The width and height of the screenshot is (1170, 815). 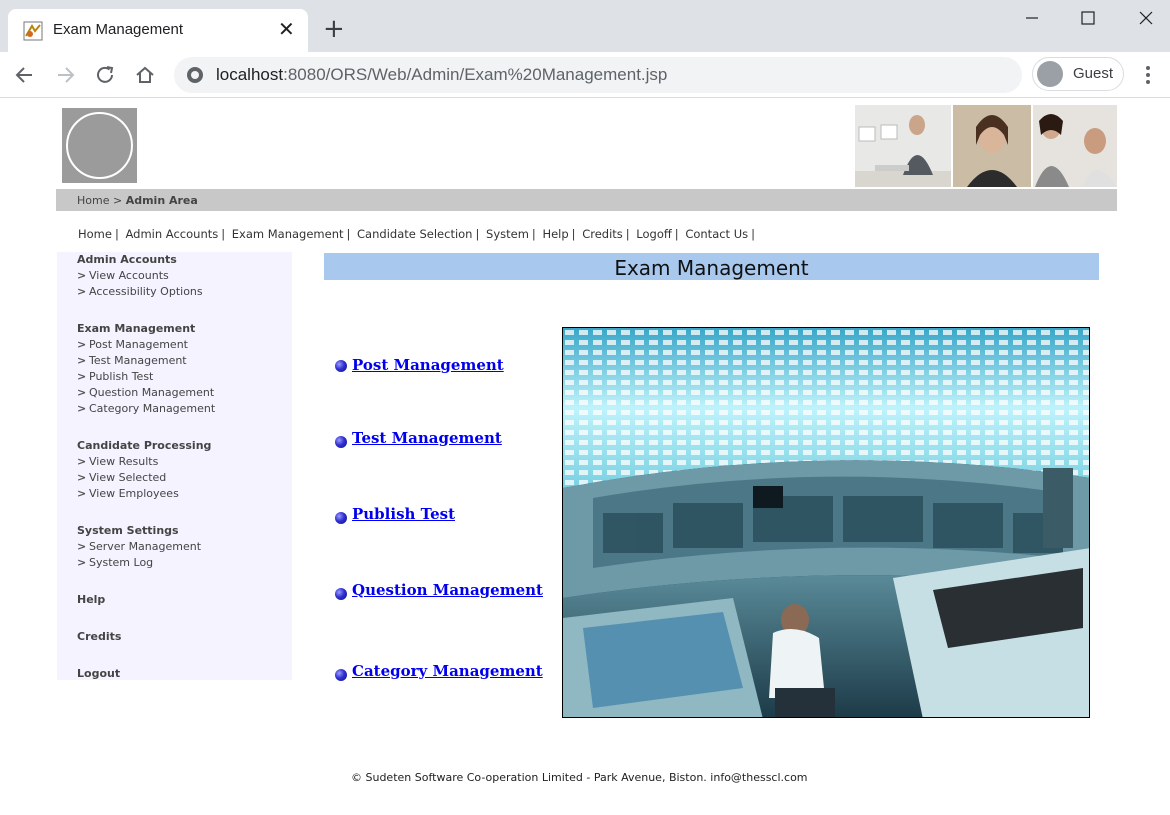 I want to click on sidebar-item-category-management: > Category Management, so click(x=146, y=408).